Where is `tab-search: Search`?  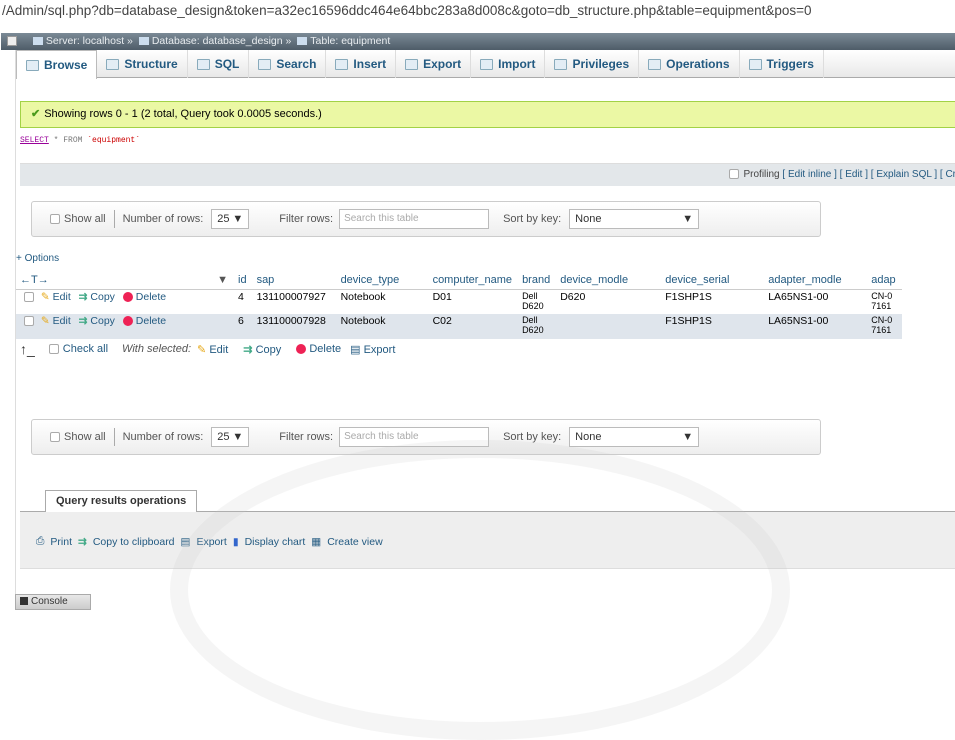
tab-search: Search is located at coordinates (288, 64).